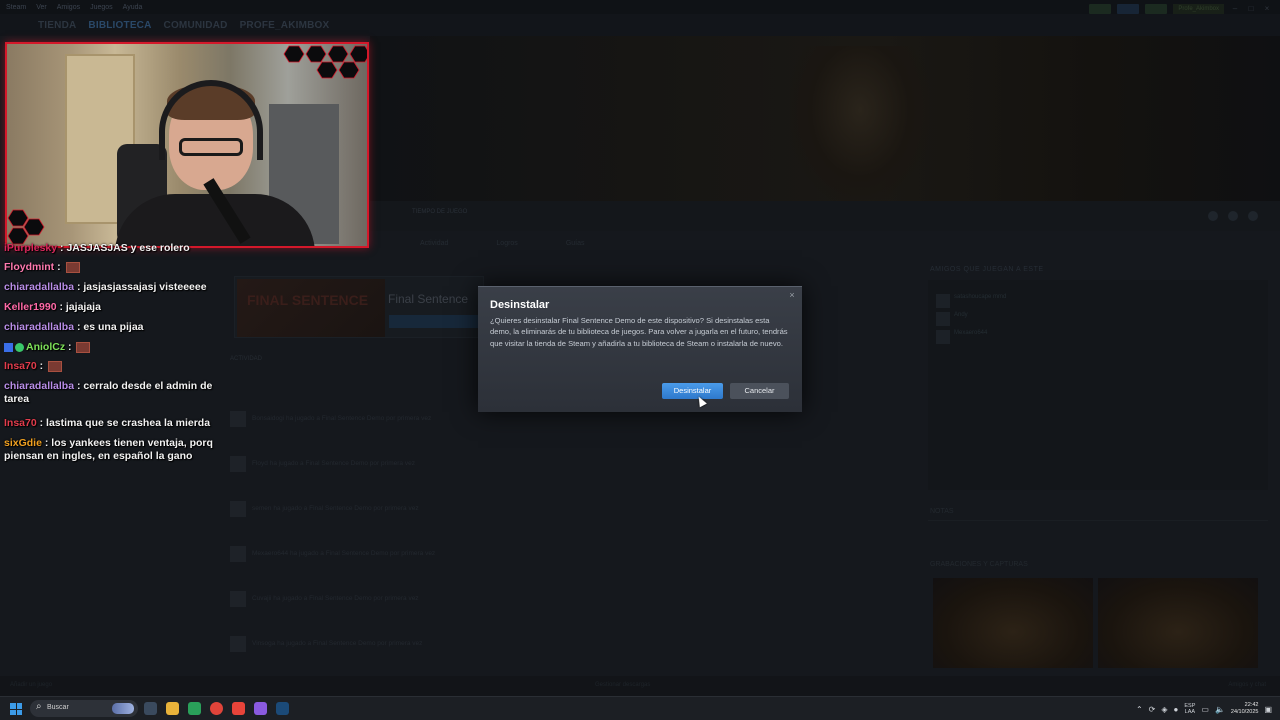  Describe the element at coordinates (575, 243) in the screenshot. I see `tab-guias: Guías` at that location.